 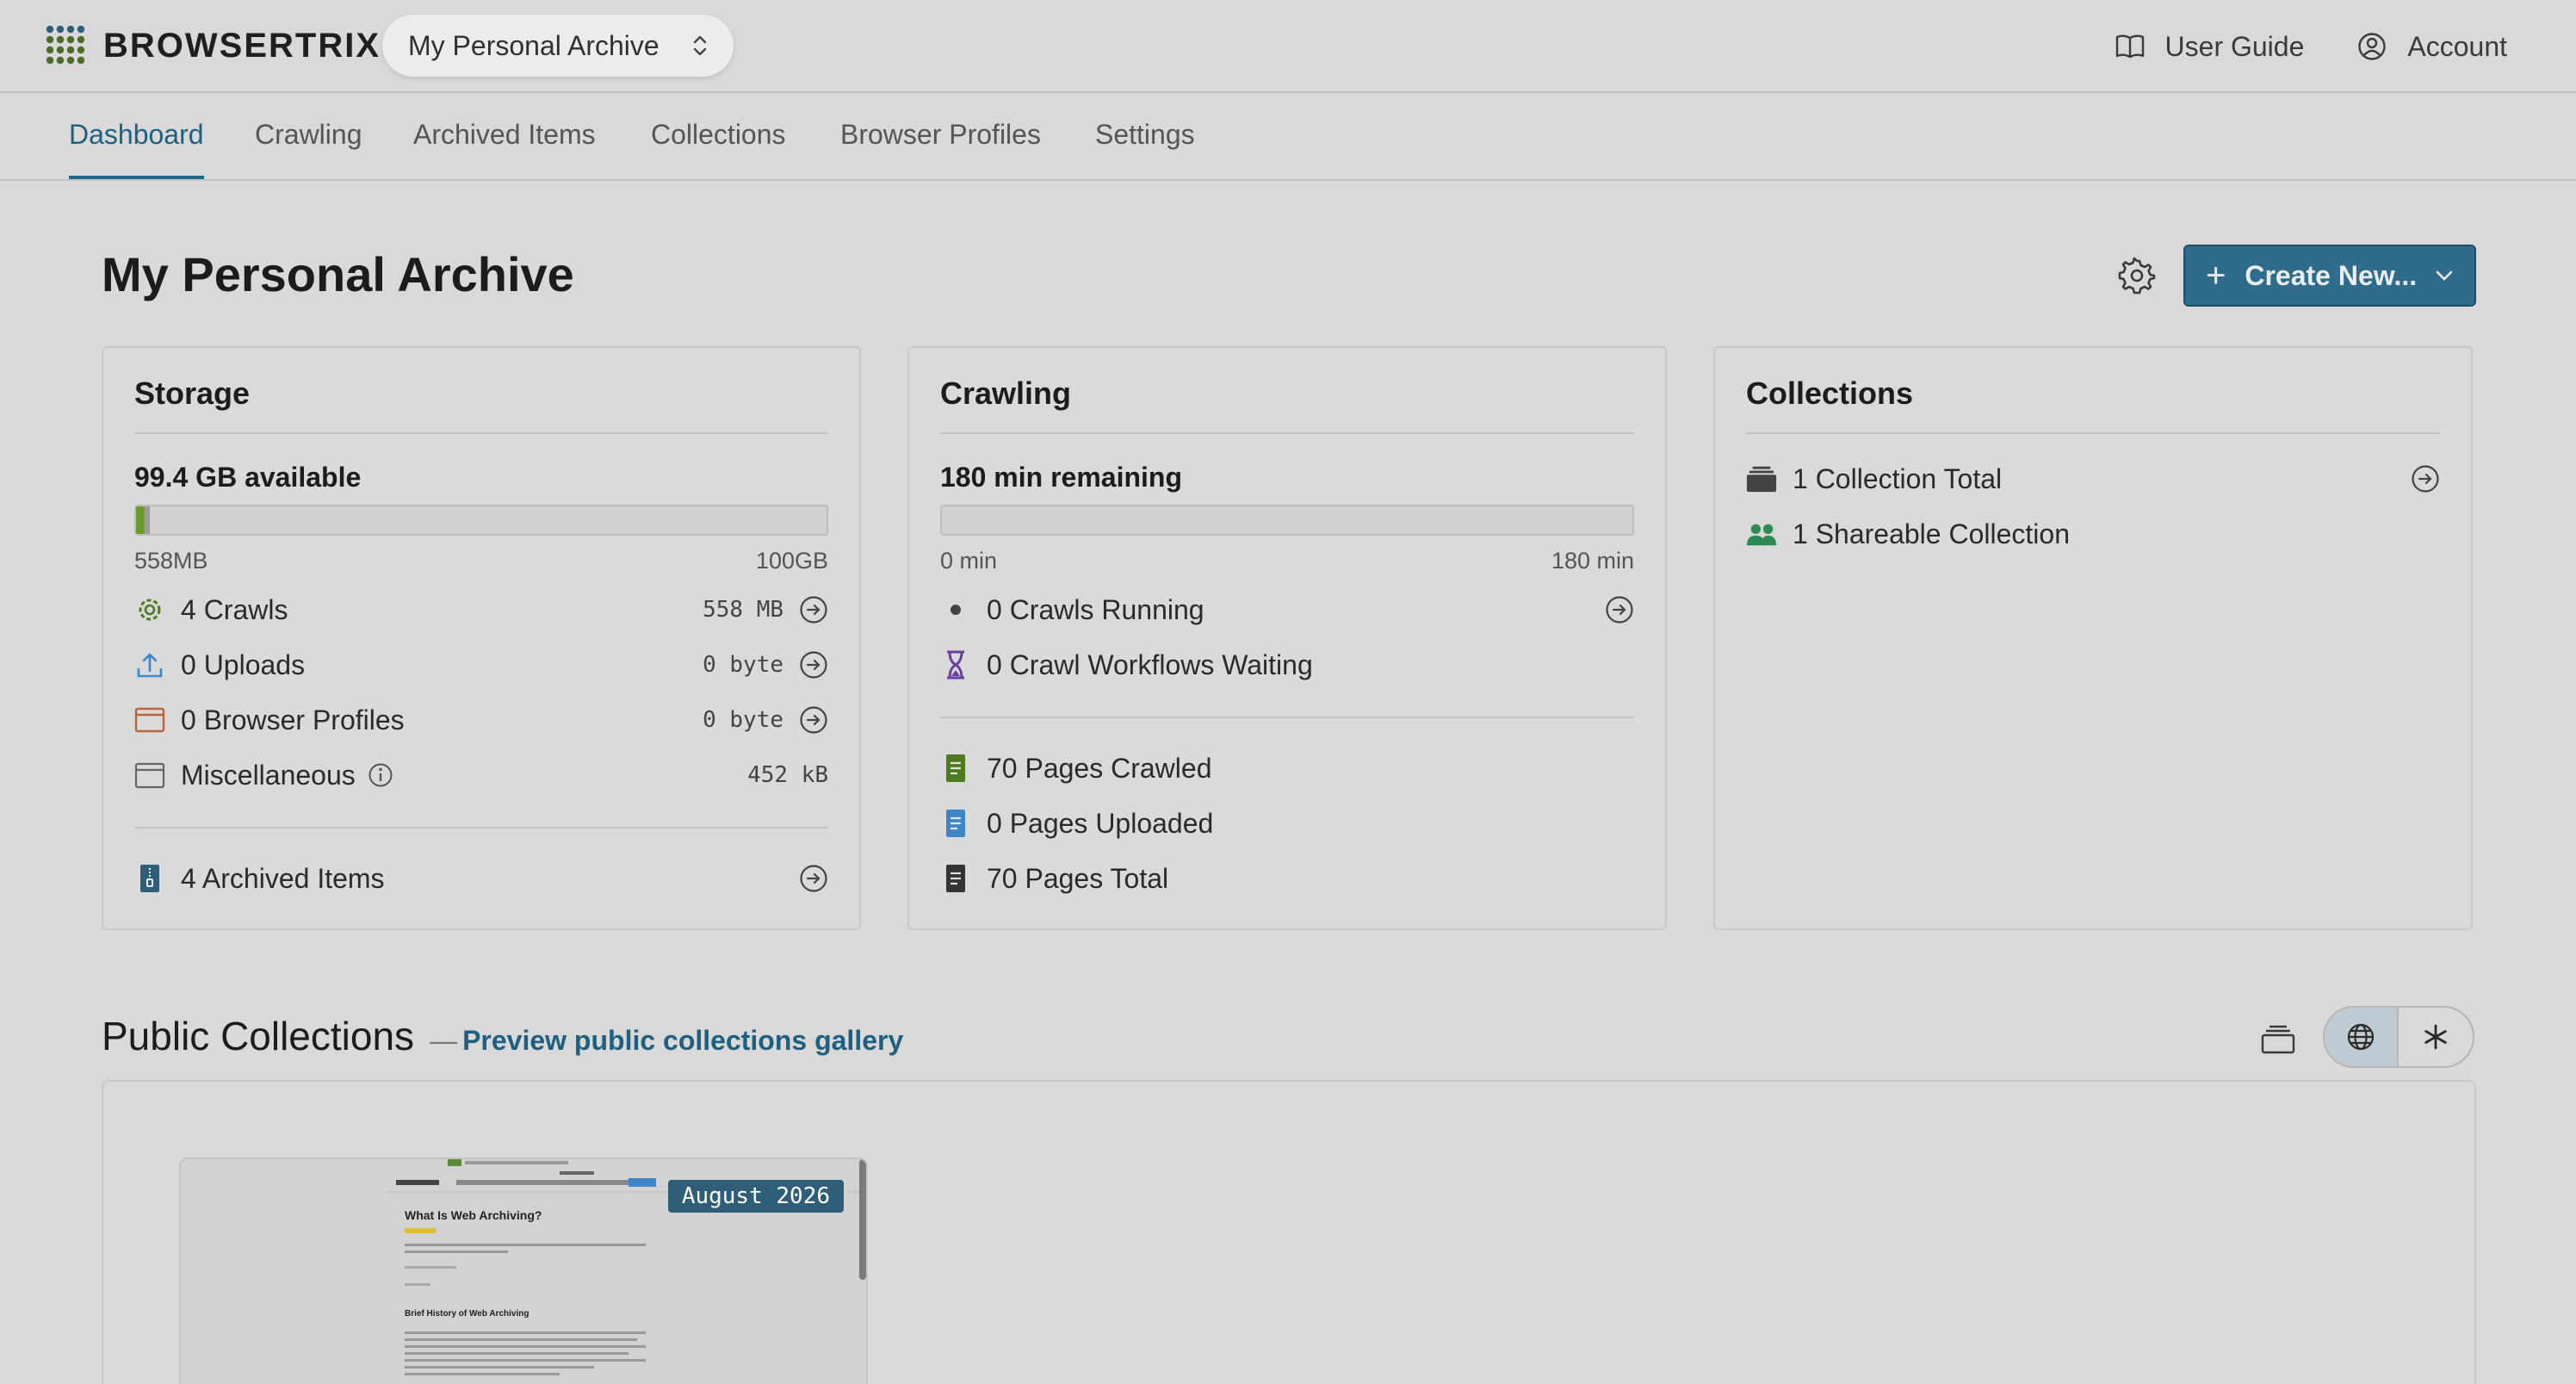 What do you see at coordinates (1006, 393) in the screenshot?
I see `crawling-title: Crawling` at bounding box center [1006, 393].